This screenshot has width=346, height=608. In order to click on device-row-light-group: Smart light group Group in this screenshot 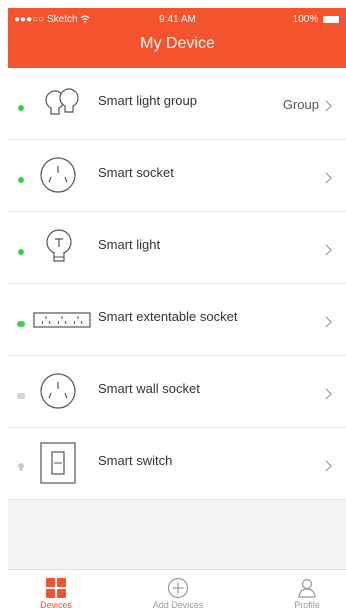, I will do `click(177, 104)`.